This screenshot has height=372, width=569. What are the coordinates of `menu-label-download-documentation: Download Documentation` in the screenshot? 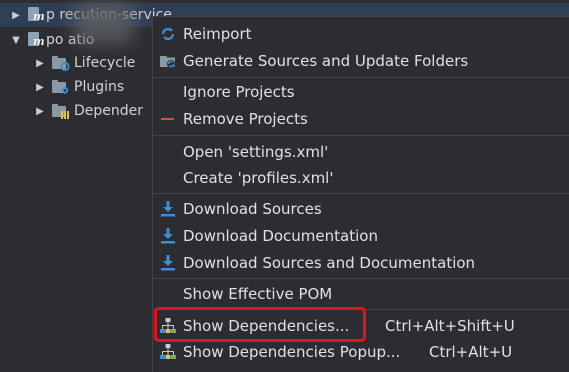 It's located at (280, 235).